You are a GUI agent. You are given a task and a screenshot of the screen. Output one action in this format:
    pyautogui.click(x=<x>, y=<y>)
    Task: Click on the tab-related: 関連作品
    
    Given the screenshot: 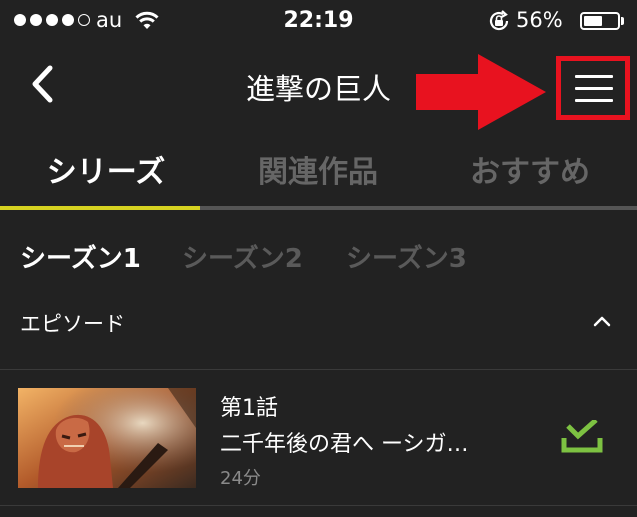 What is the action you would take?
    pyautogui.click(x=318, y=169)
    